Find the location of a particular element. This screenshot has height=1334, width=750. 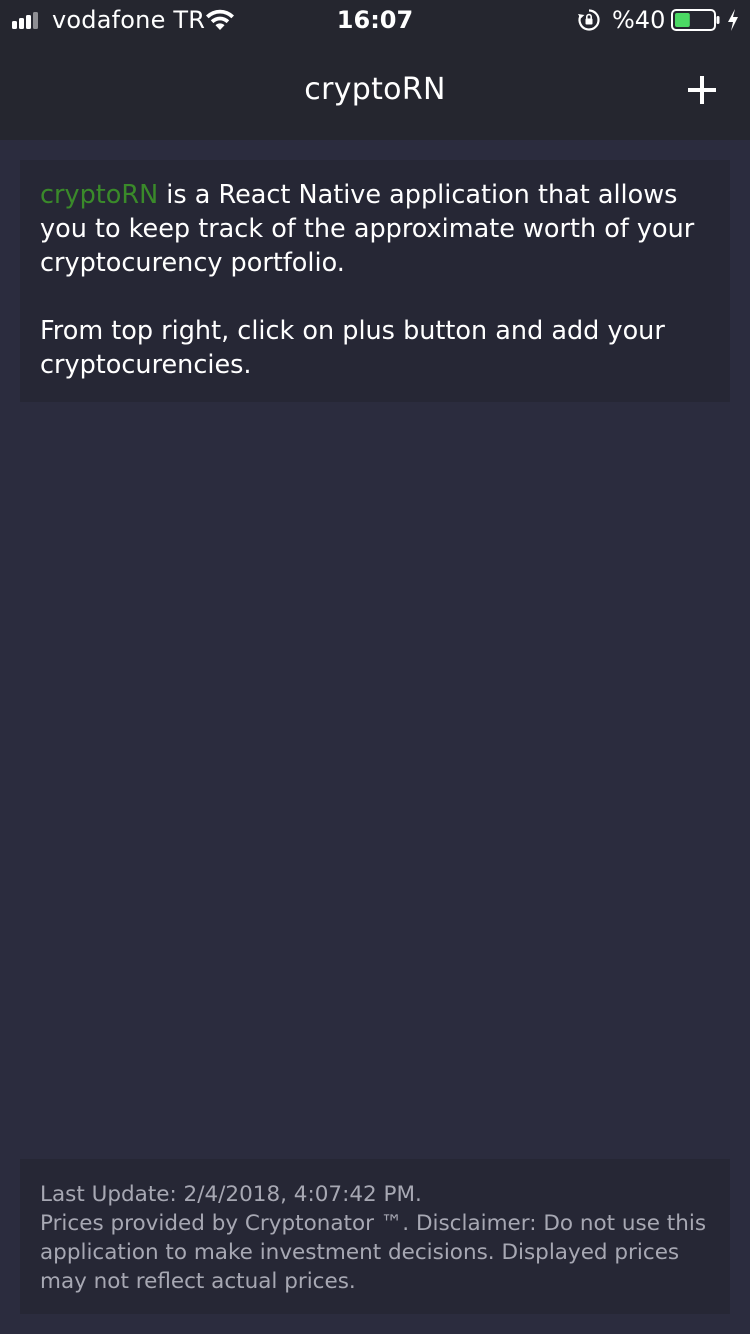

add-cryptocurrency-button is located at coordinates (702, 90).